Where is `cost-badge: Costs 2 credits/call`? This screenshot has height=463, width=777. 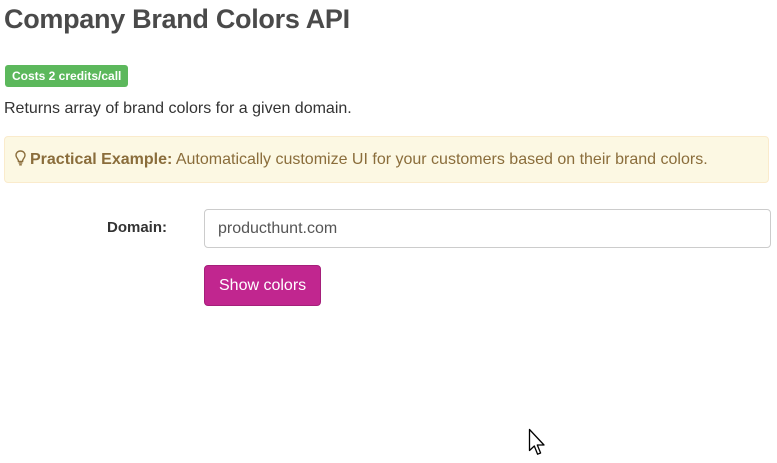 cost-badge: Costs 2 credits/call is located at coordinates (67, 76).